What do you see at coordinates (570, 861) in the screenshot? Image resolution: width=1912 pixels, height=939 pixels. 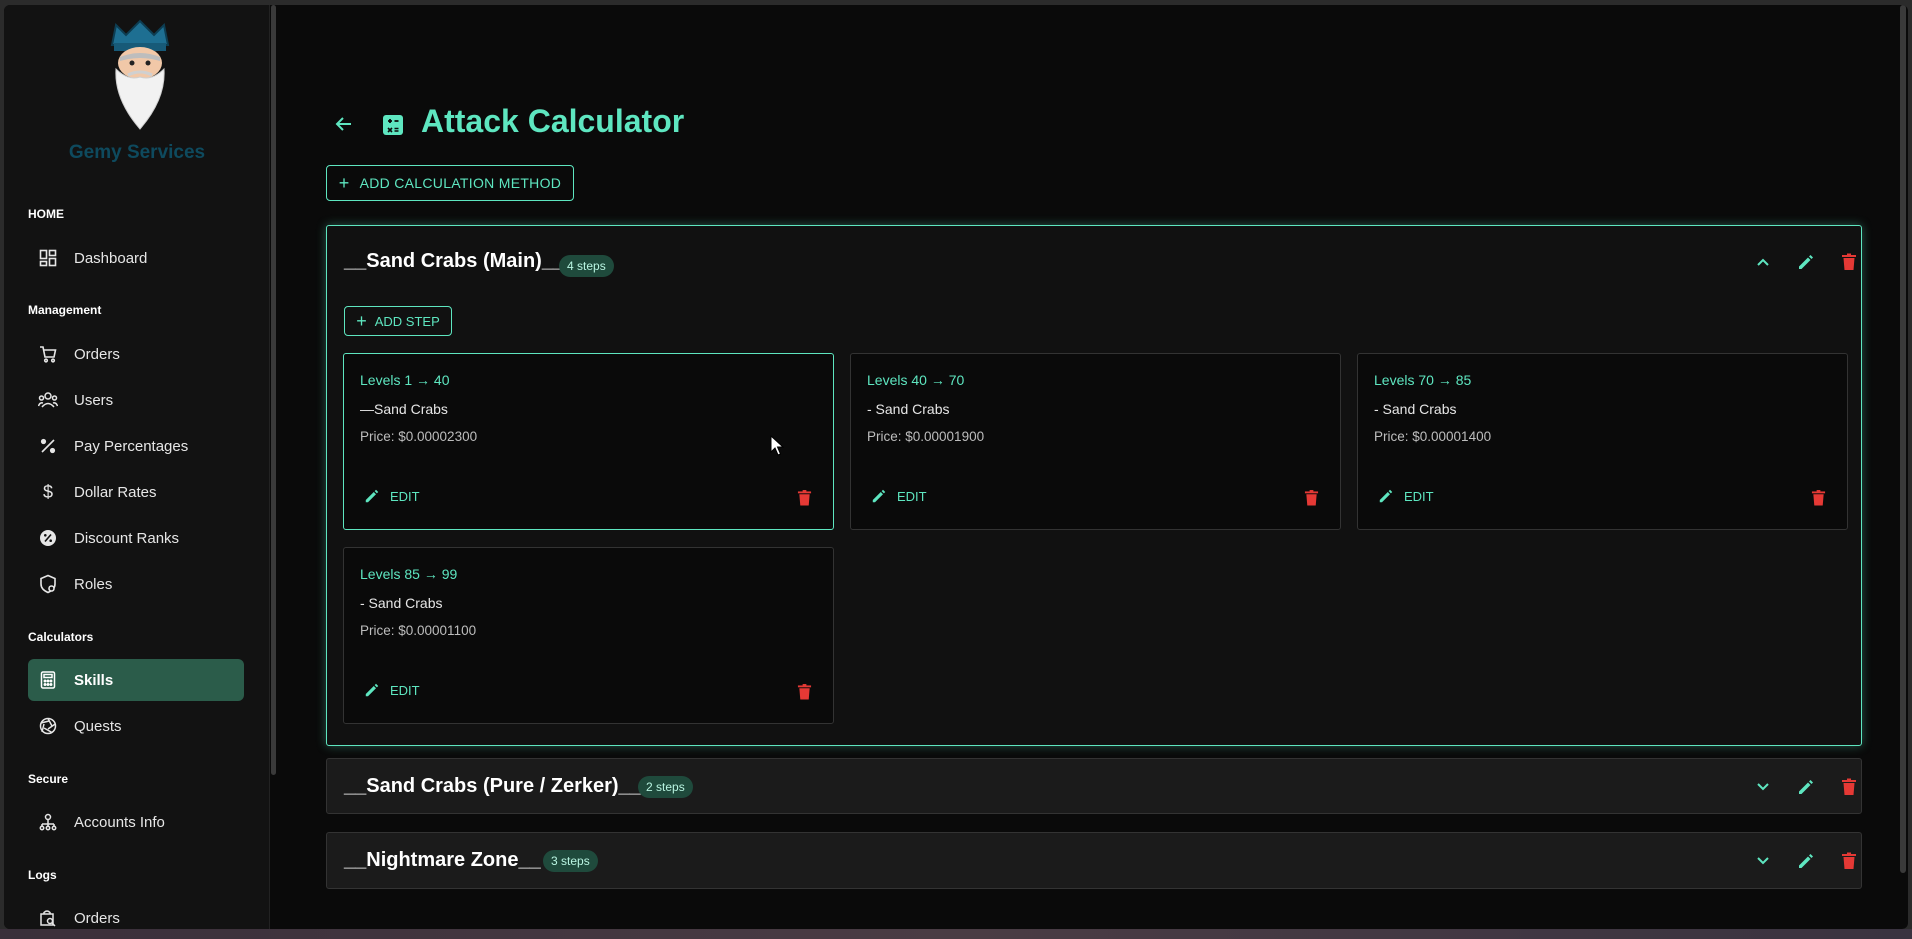 I see `steps-badge: 3 steps` at bounding box center [570, 861].